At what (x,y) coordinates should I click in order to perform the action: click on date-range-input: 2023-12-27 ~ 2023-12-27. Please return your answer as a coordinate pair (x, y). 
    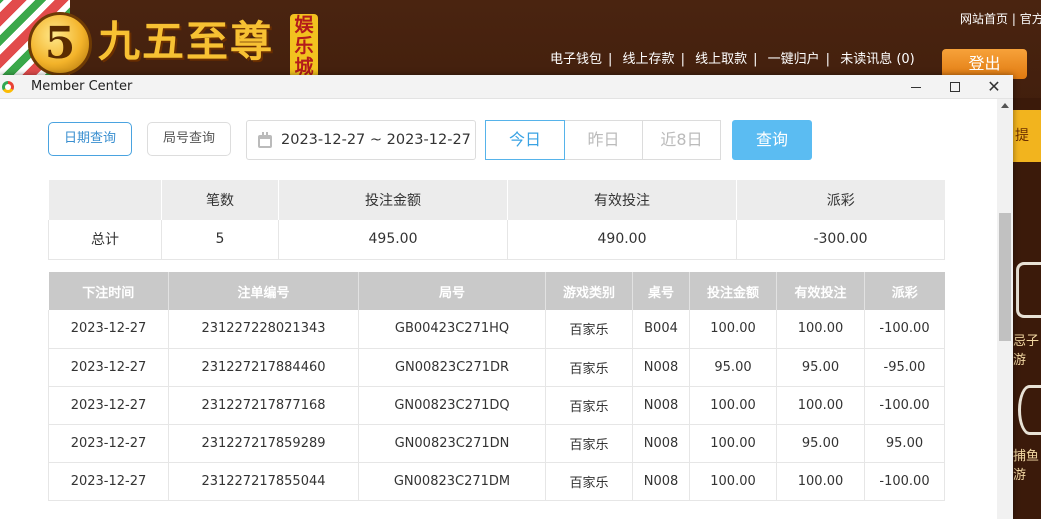
    Looking at the image, I should click on (361, 140).